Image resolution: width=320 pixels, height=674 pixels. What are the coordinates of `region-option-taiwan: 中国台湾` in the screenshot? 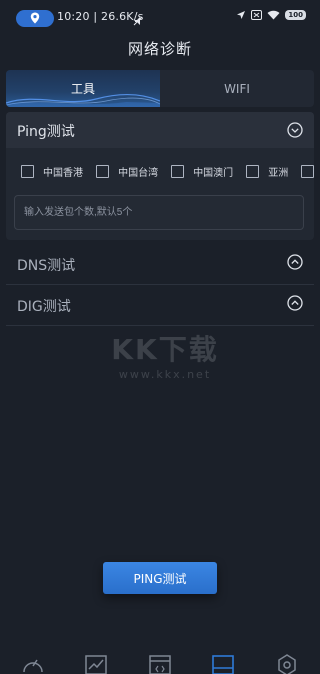 It's located at (127, 171).